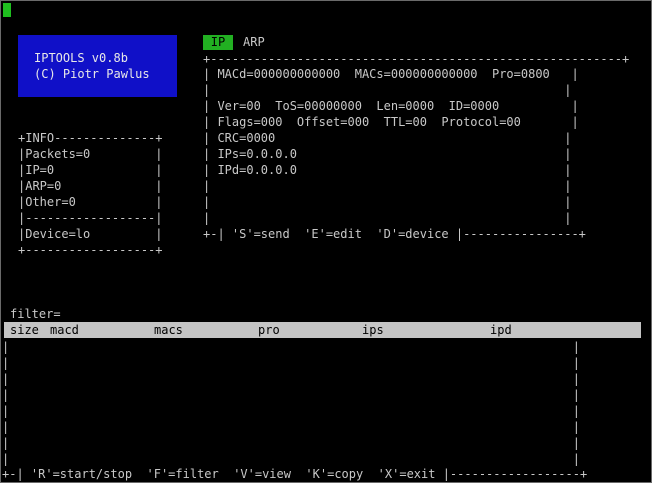 The image size is (652, 483). I want to click on info-other-count: |Other=0 |, so click(90, 202).